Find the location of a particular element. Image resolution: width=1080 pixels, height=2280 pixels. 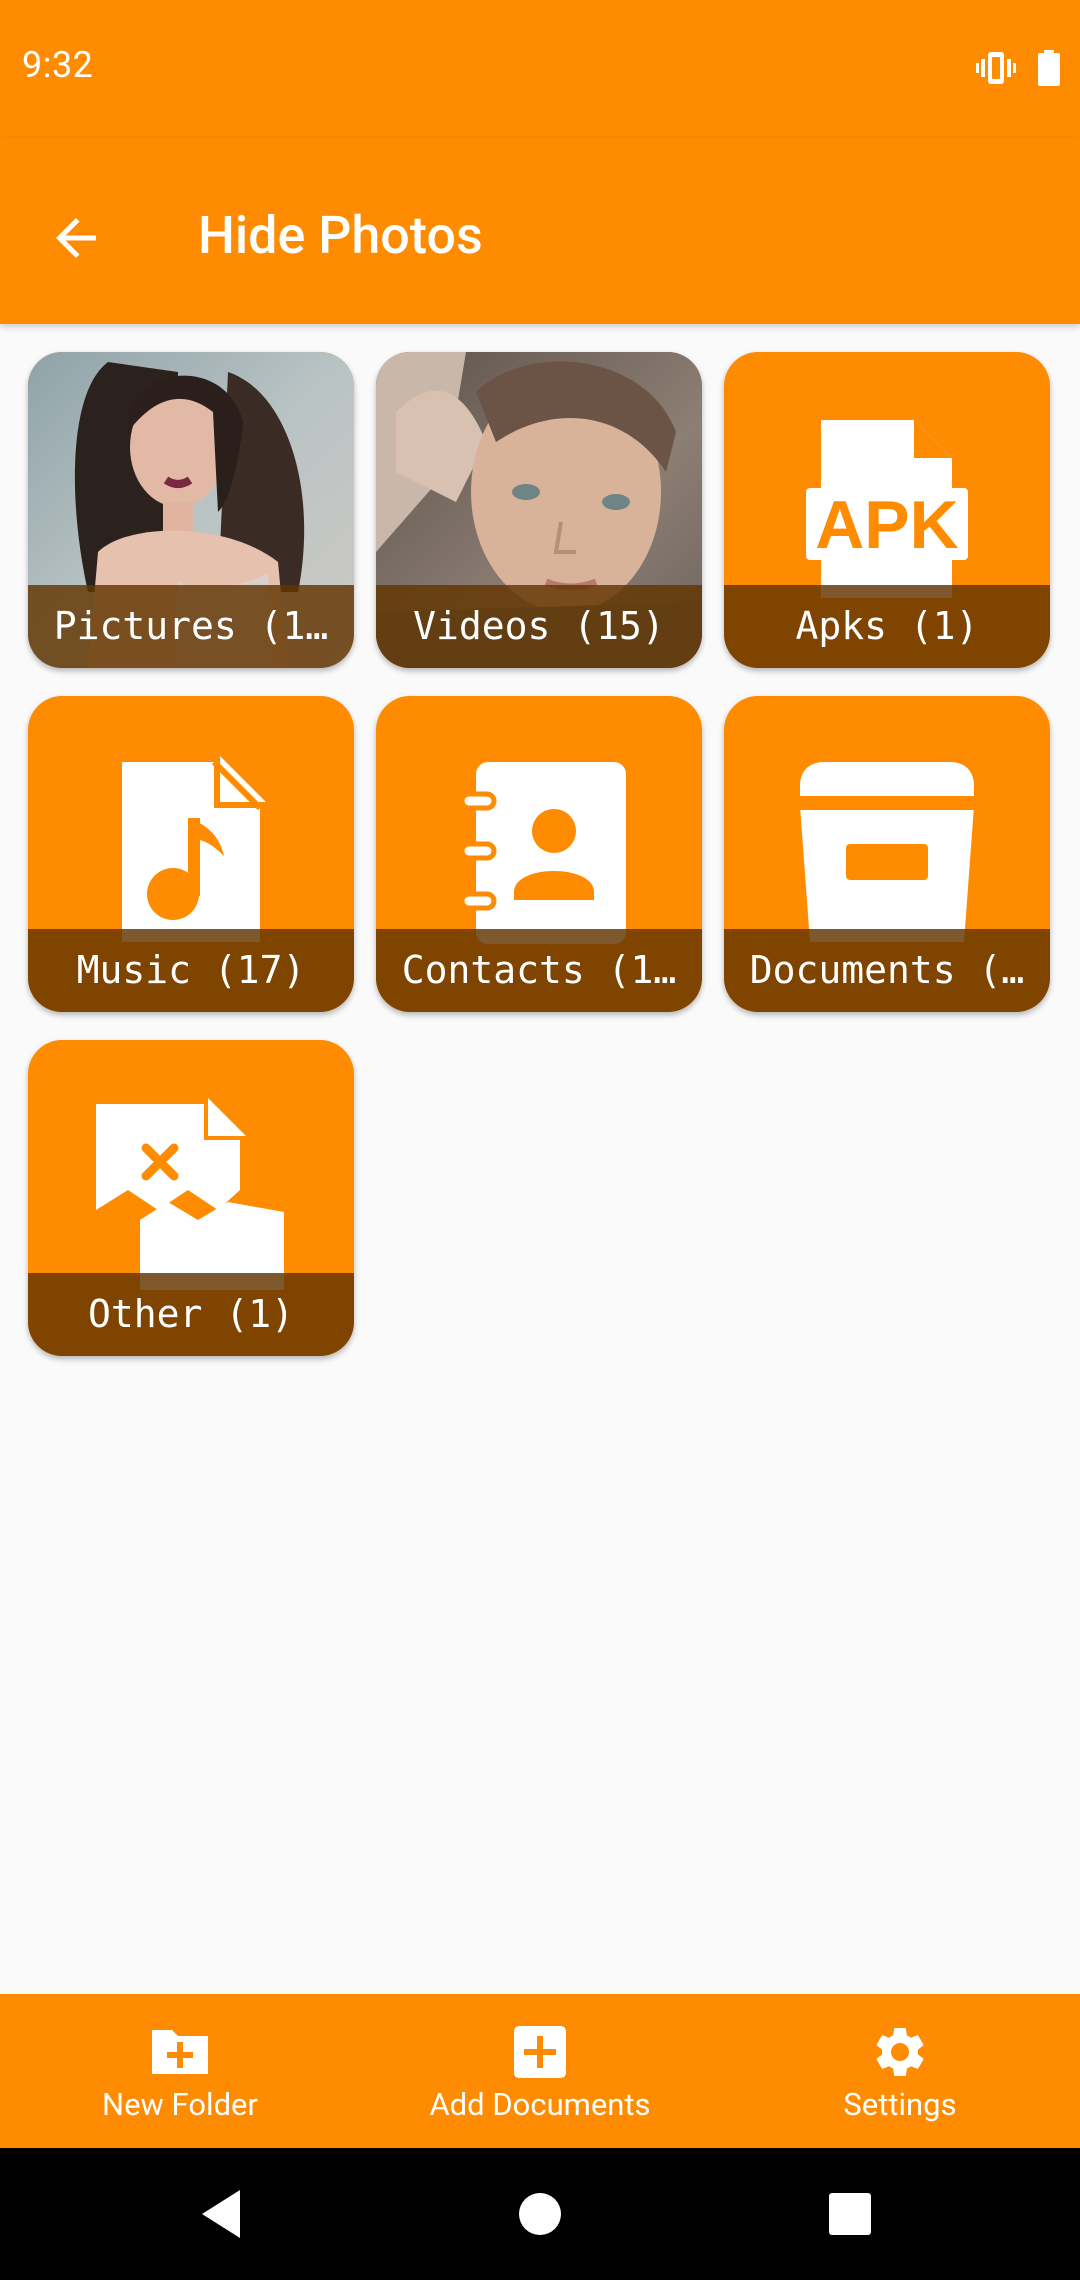

system-nav-bar is located at coordinates (540, 2214).